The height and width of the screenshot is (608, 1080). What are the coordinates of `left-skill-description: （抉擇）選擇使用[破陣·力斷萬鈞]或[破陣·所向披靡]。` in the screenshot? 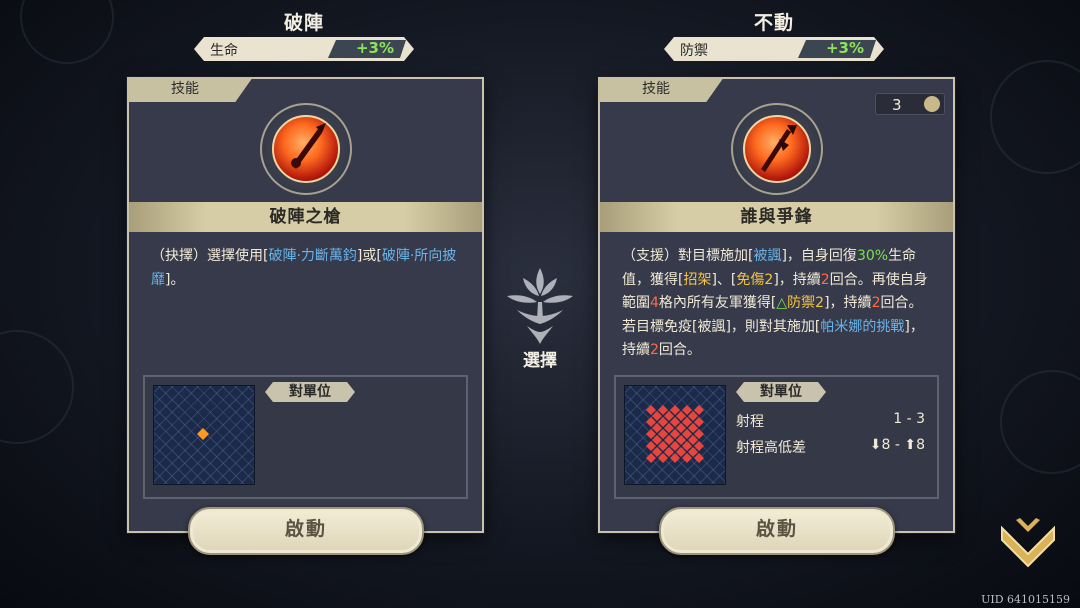 It's located at (304, 268).